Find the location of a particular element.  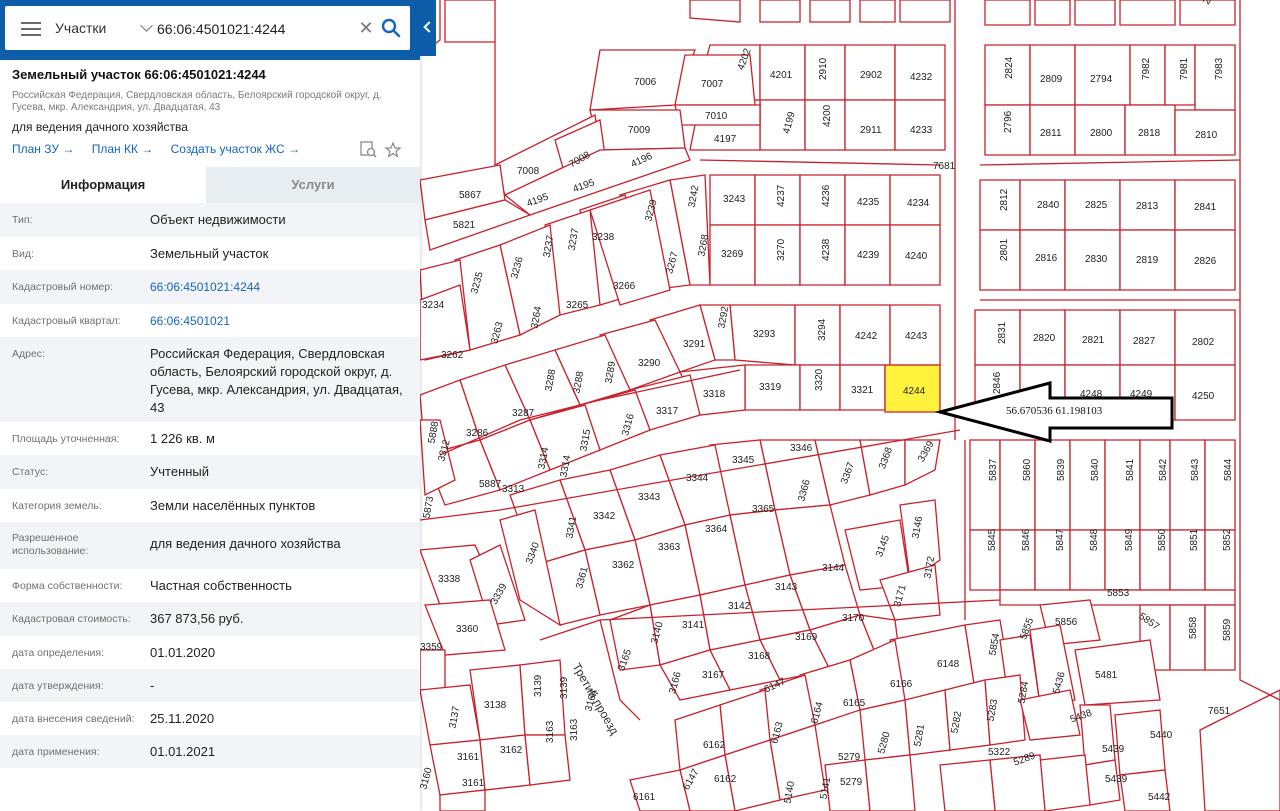

search-bar: Участки ✕ is located at coordinates (210, 30).